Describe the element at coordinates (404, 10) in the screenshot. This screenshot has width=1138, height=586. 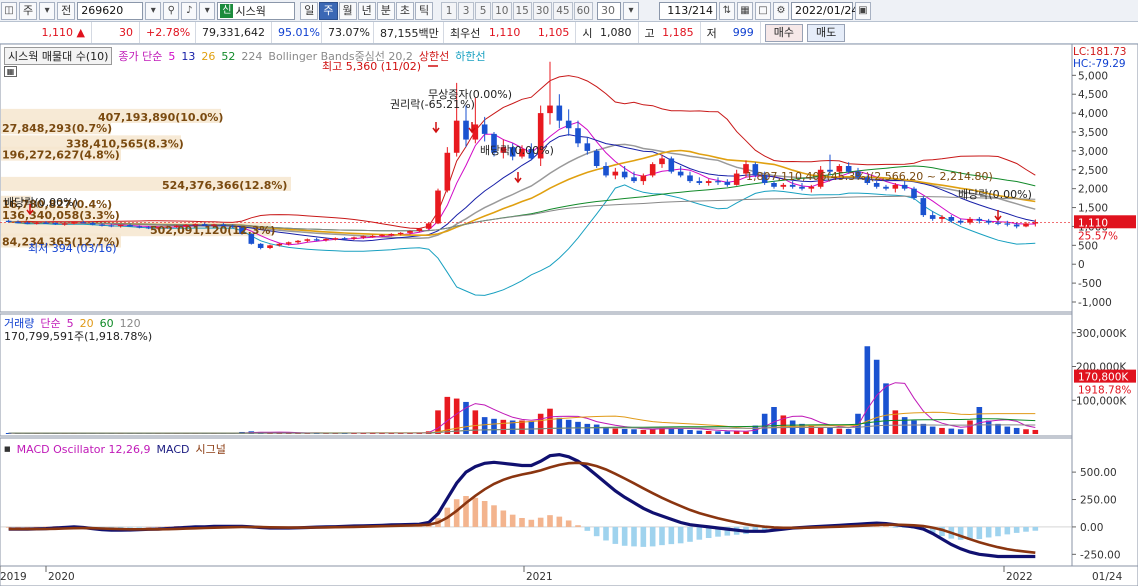
I see `period-tab-5: 초` at that location.